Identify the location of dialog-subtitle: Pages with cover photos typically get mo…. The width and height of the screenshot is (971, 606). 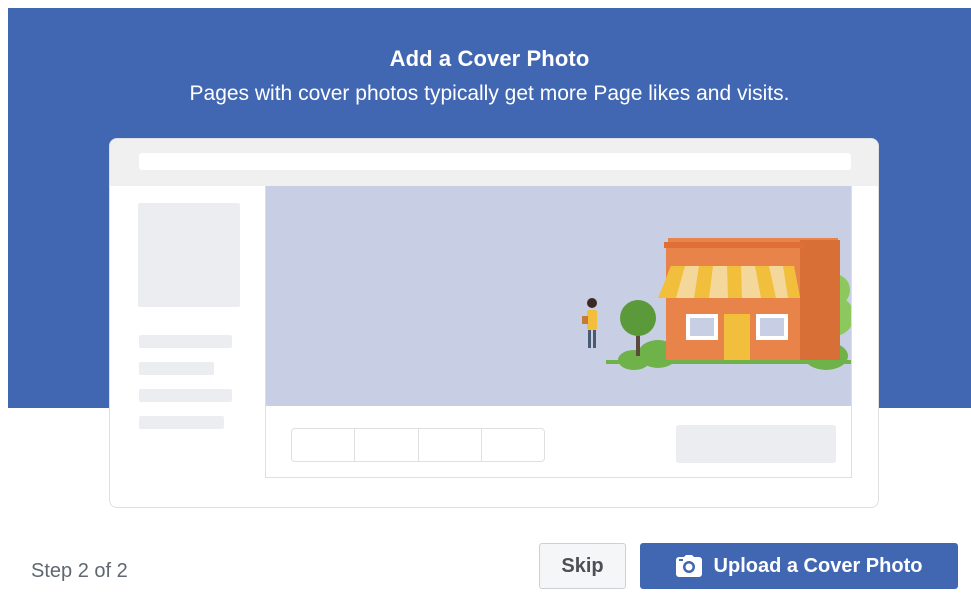
(489, 93).